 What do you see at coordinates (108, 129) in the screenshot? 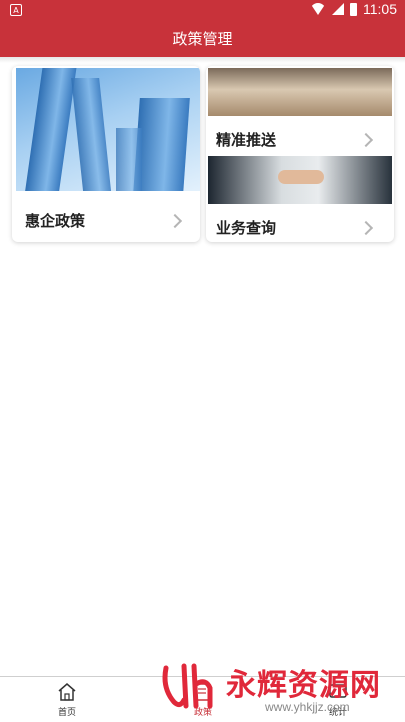
I see `city-skyscraper-image` at bounding box center [108, 129].